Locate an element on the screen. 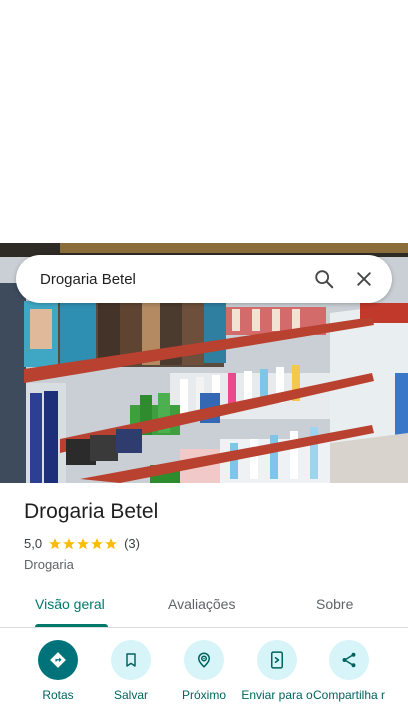  close-icon is located at coordinates (364, 279).